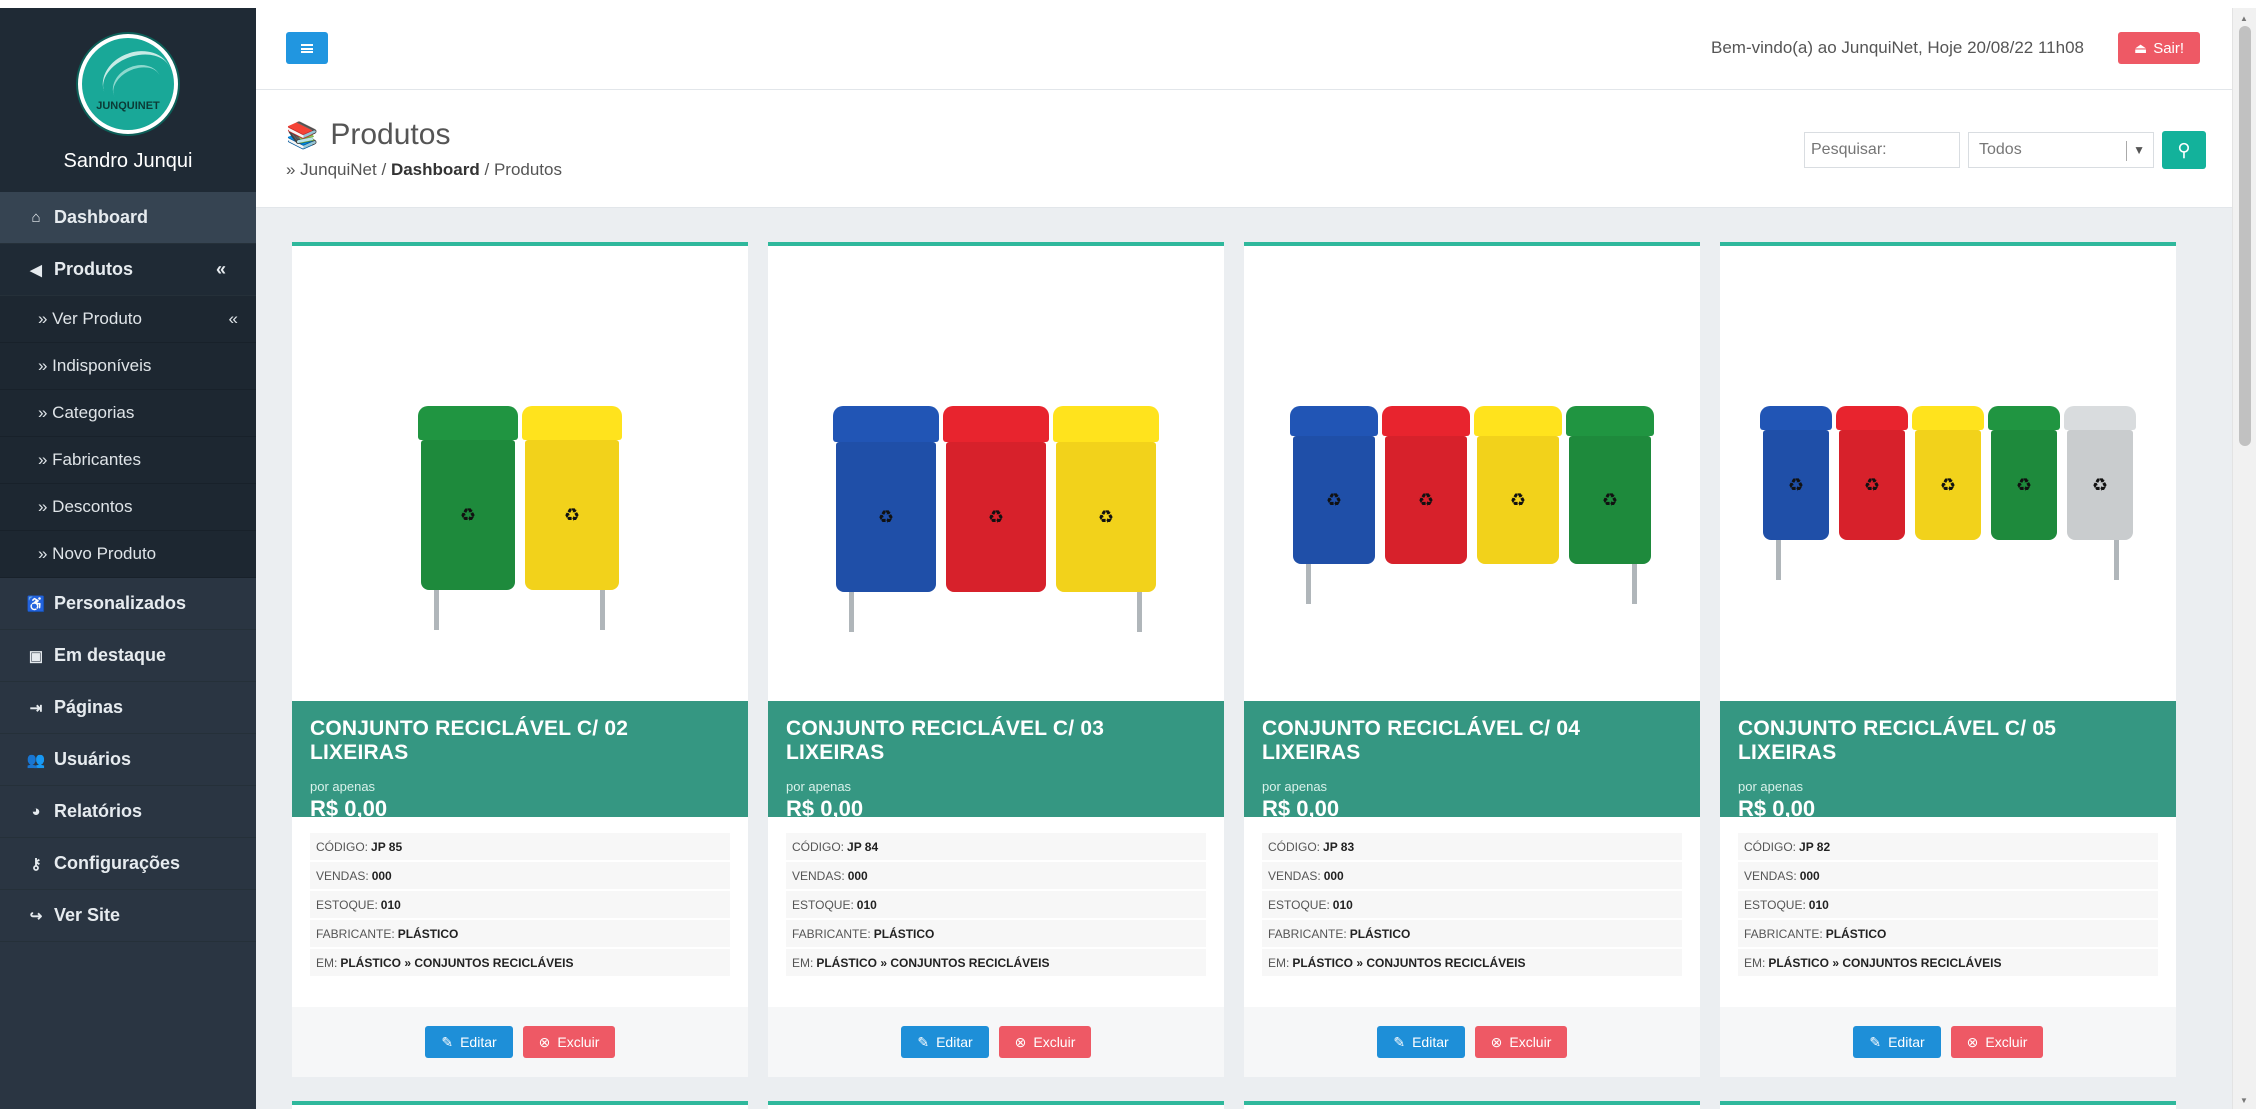 The image size is (2256, 1109). I want to click on submenu-item-indisponiveis: » Indisponíveis, so click(128, 366).